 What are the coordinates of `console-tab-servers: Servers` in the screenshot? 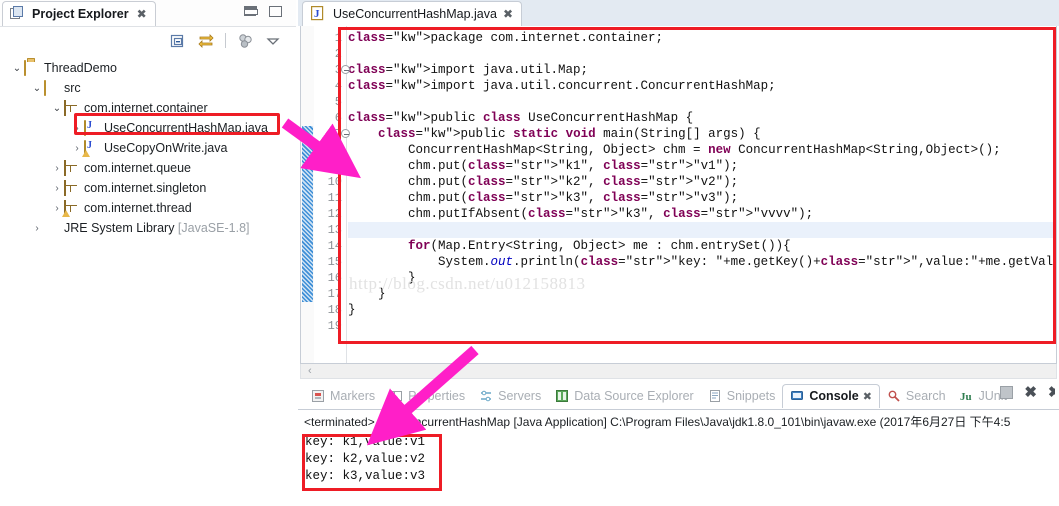 It's located at (510, 396).